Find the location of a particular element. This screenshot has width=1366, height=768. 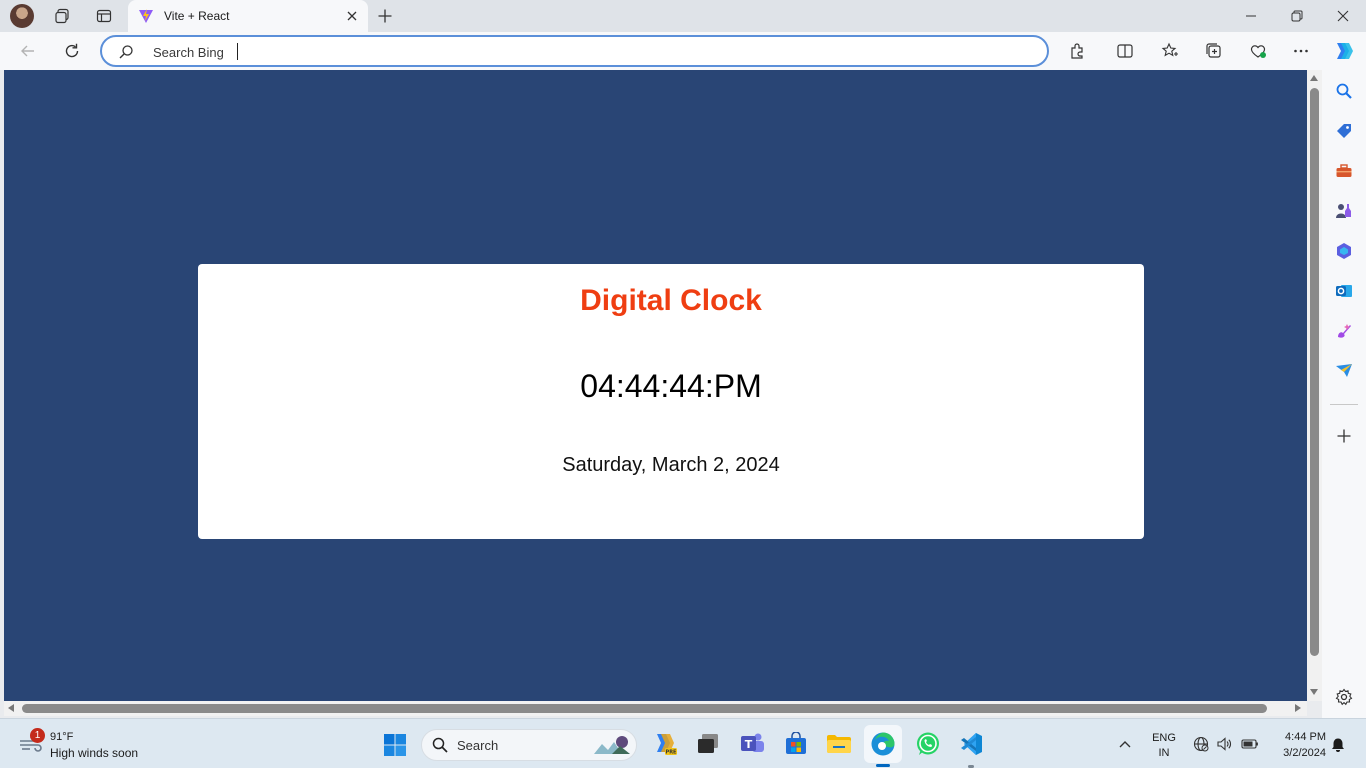

workspaces-icon is located at coordinates (62, 16).